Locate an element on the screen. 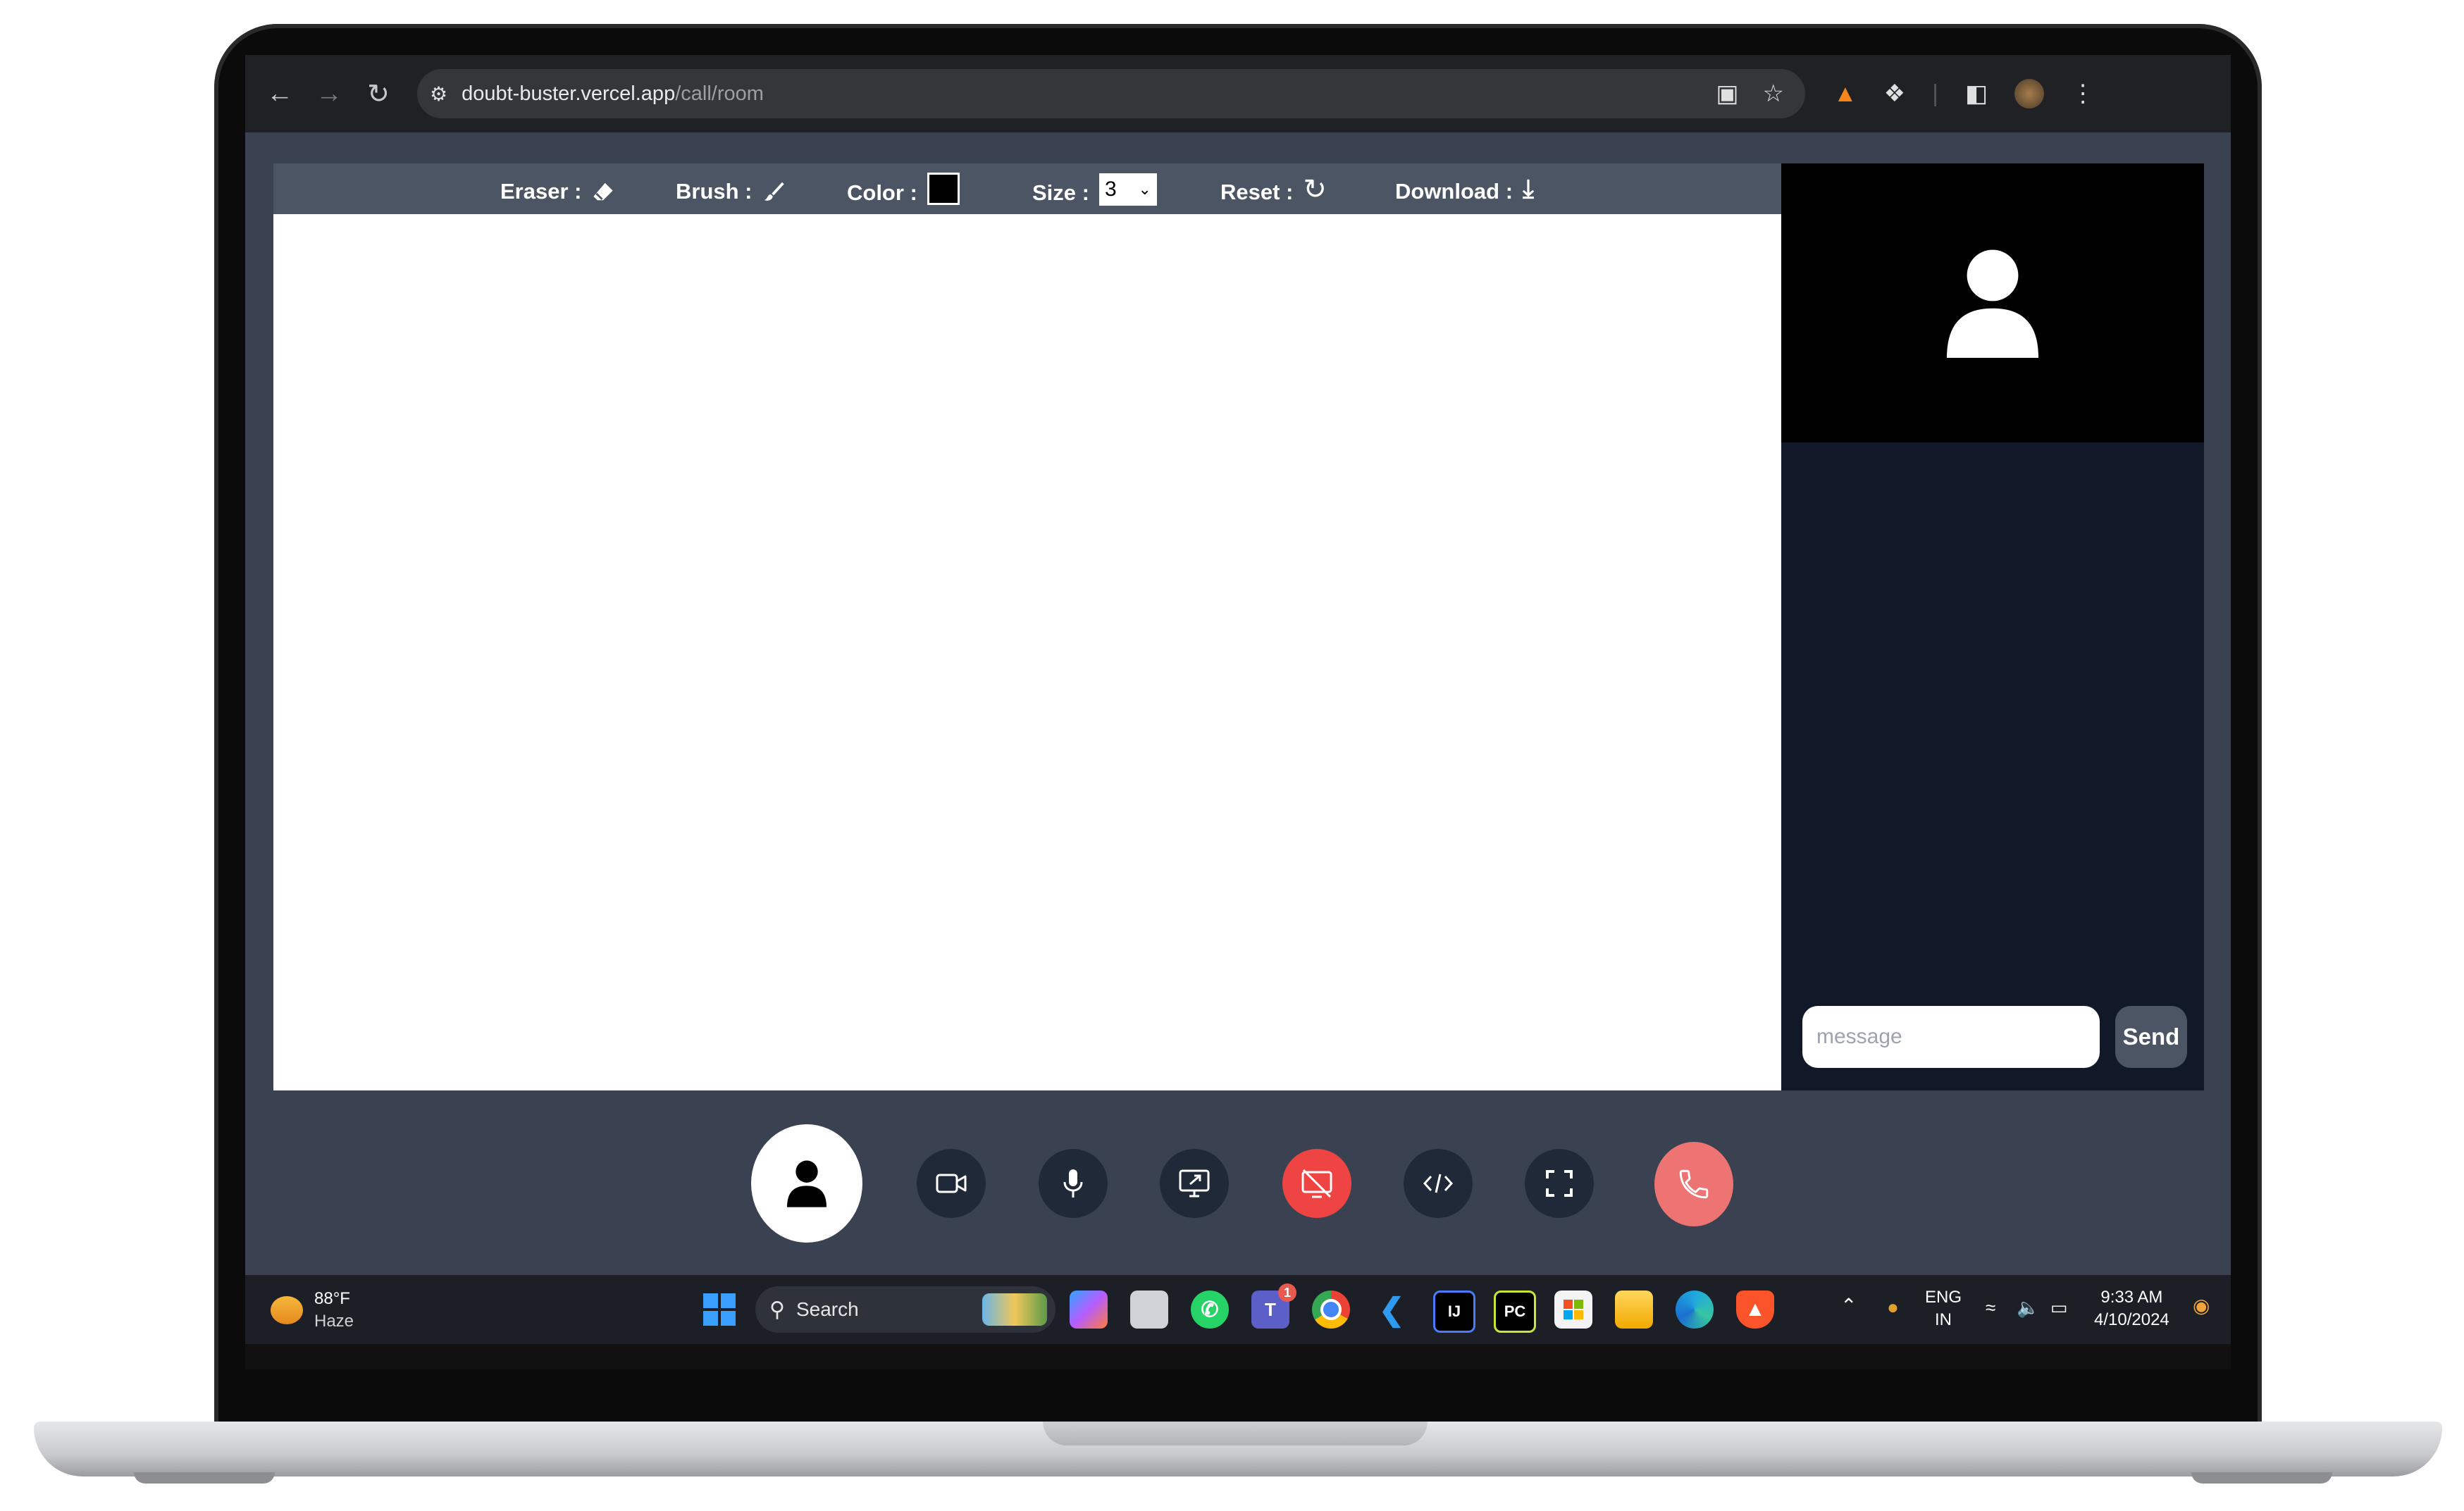 The width and height of the screenshot is (2464, 1511). vscode-icon: ❮ is located at coordinates (1392, 1310).